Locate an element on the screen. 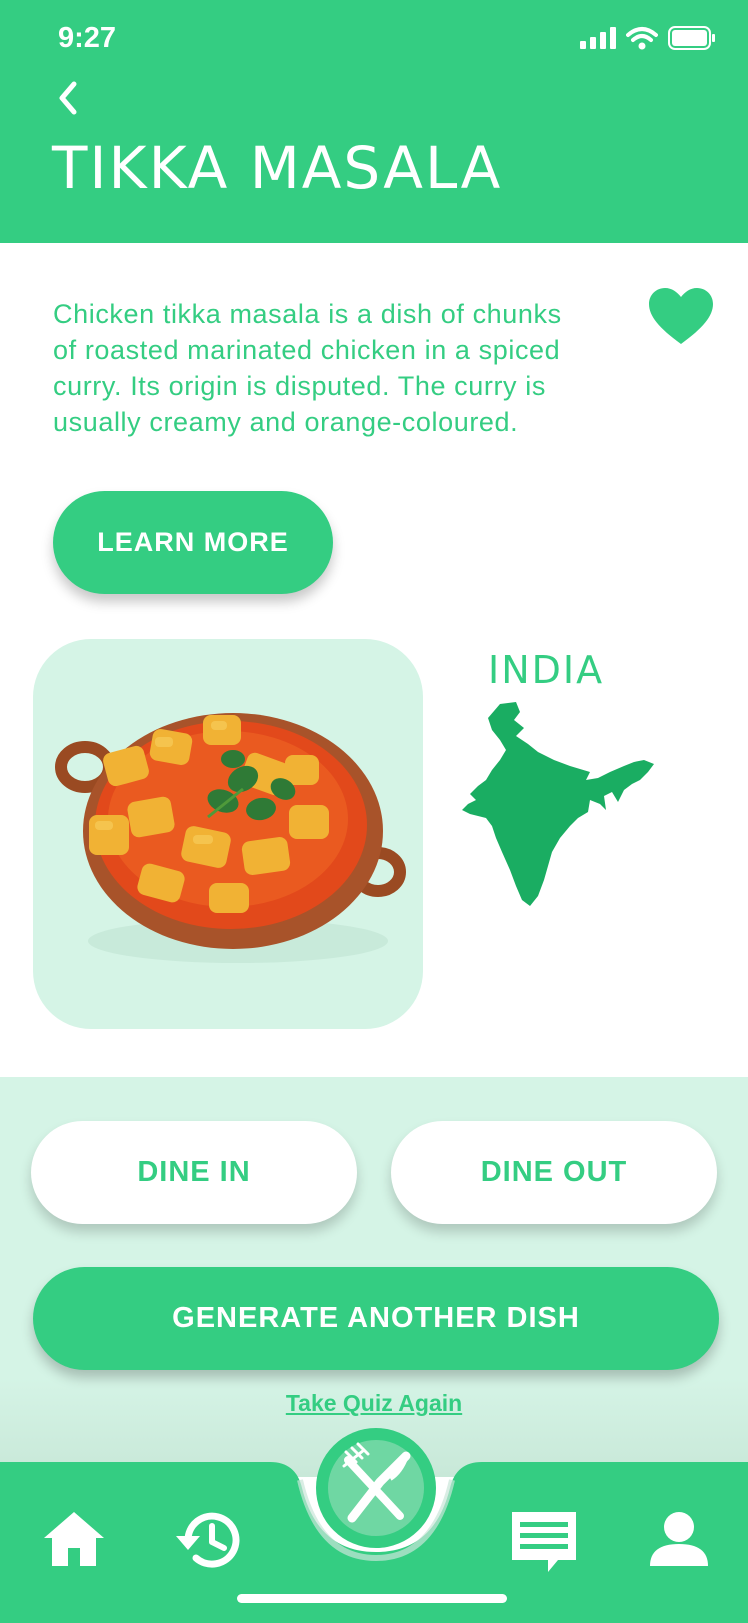 The width and height of the screenshot is (748, 1623). dine-in-button: DINE IN is located at coordinates (194, 1172).